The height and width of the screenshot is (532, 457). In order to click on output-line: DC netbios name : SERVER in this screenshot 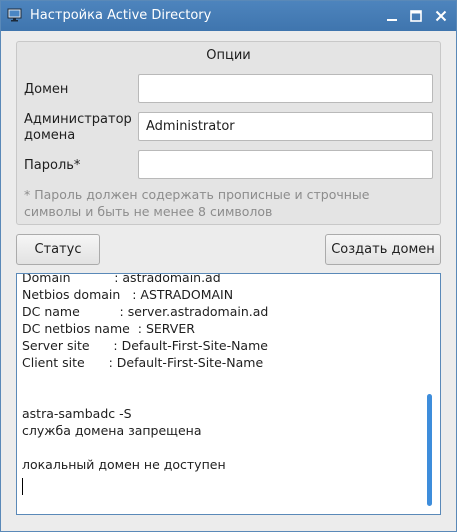, I will do `click(108, 328)`.